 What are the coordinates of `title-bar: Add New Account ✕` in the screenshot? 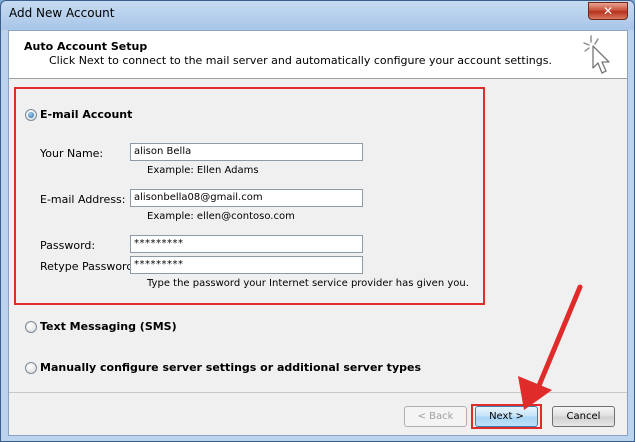 It's located at (317, 14).